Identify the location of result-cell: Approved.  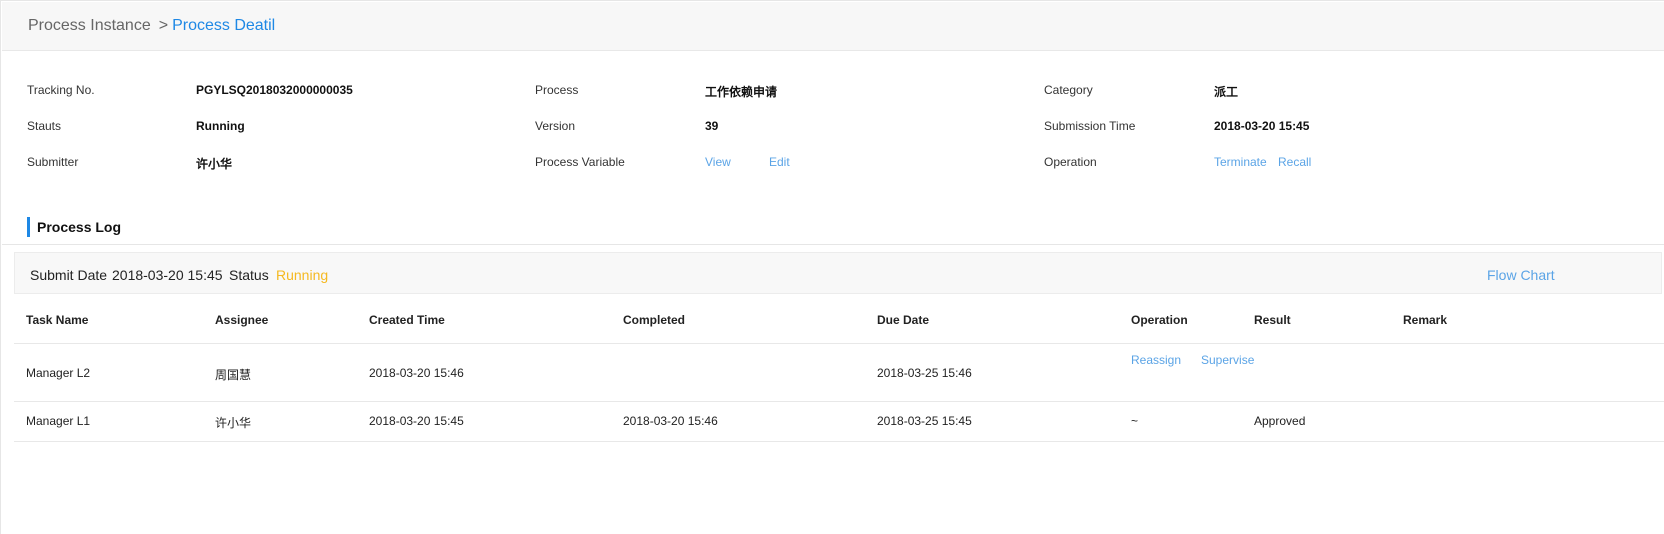
(1280, 421).